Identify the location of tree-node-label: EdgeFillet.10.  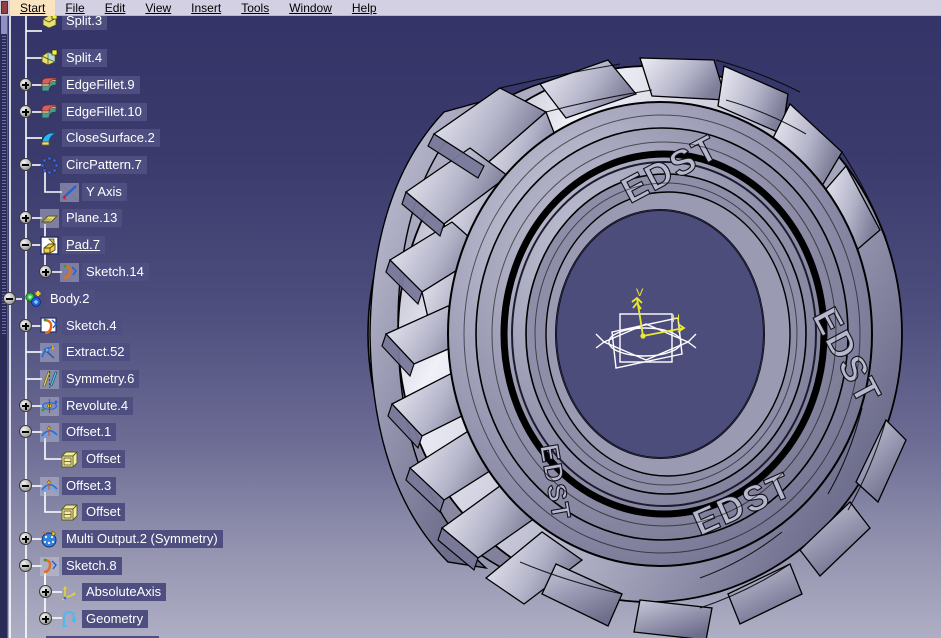
(104, 112).